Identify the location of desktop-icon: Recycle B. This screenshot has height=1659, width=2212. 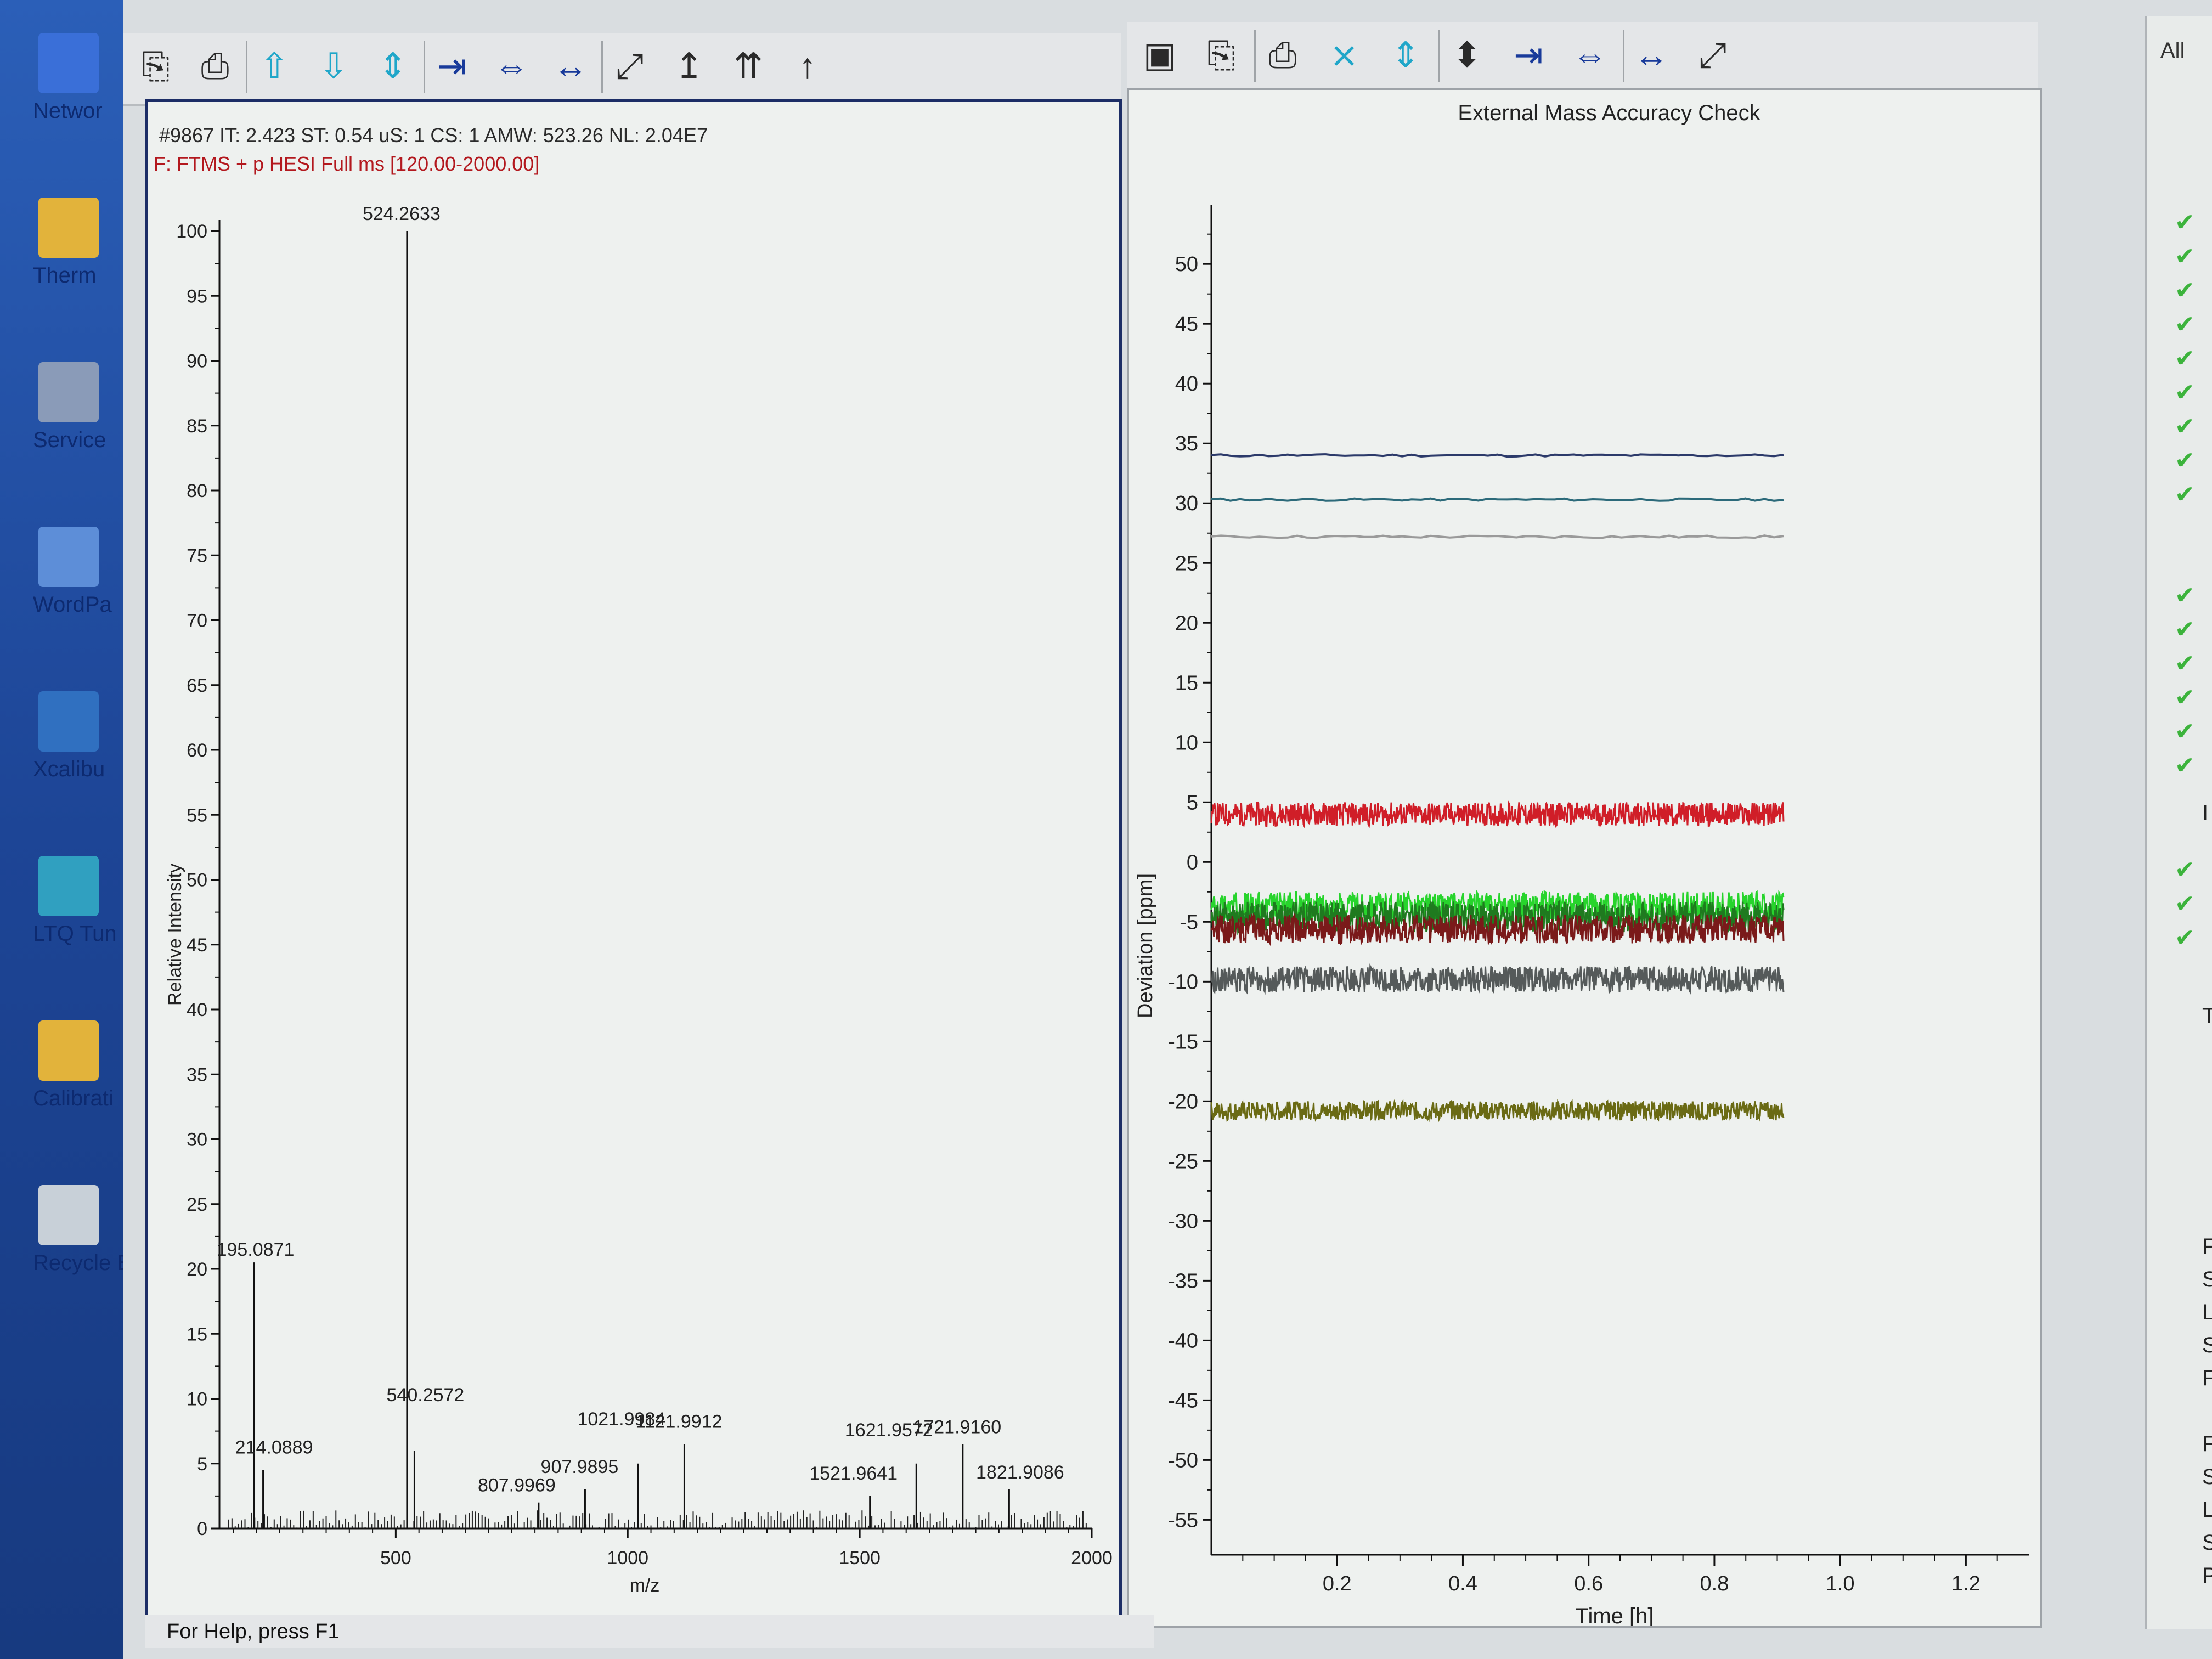
(71, 1230).